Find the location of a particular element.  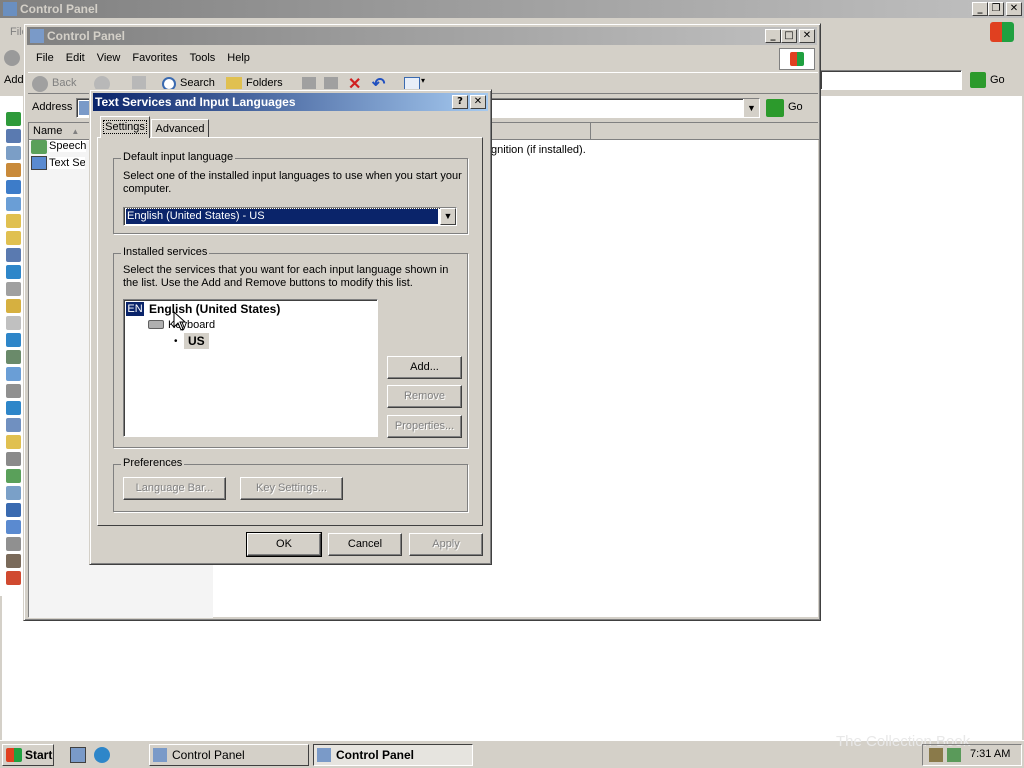

quicklaunch-desktop-icon is located at coordinates (78, 755).